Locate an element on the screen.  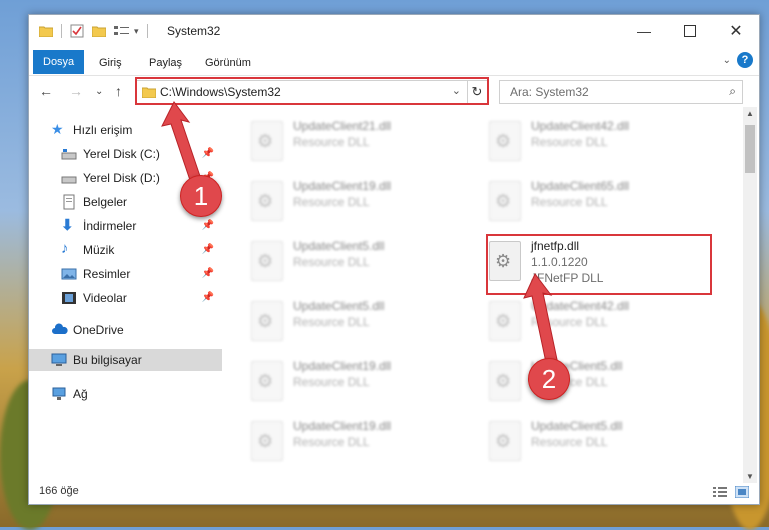
sidebar-item-label: Müzik is located at coordinates (99, 250).